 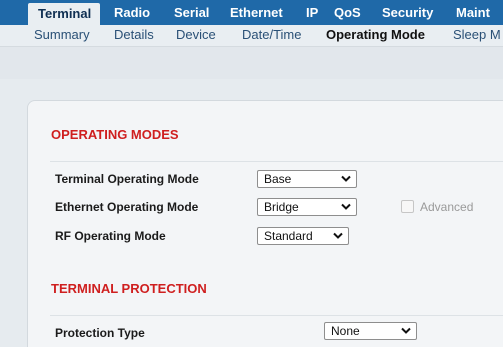 What do you see at coordinates (64, 14) in the screenshot?
I see `tab-terminal: Terminal` at bounding box center [64, 14].